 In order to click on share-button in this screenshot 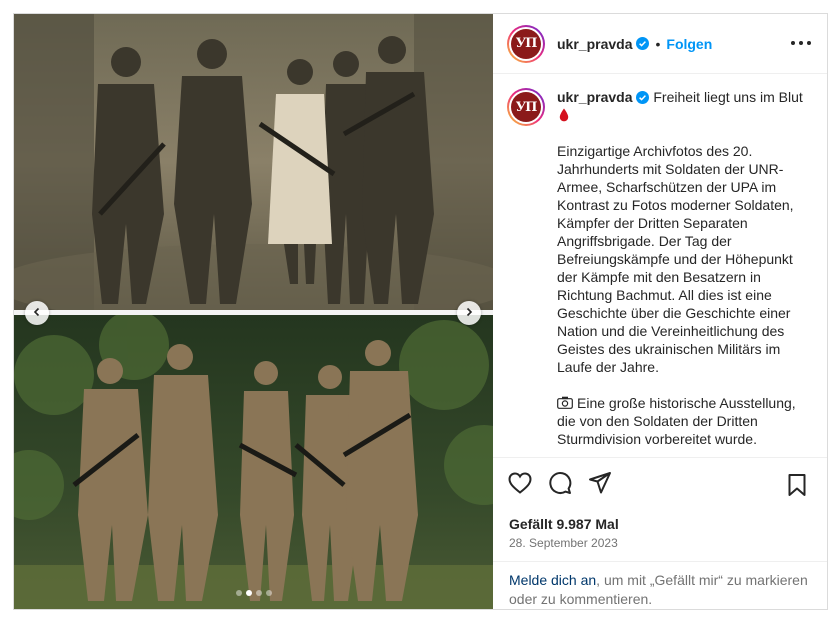, I will do `click(600, 485)`.